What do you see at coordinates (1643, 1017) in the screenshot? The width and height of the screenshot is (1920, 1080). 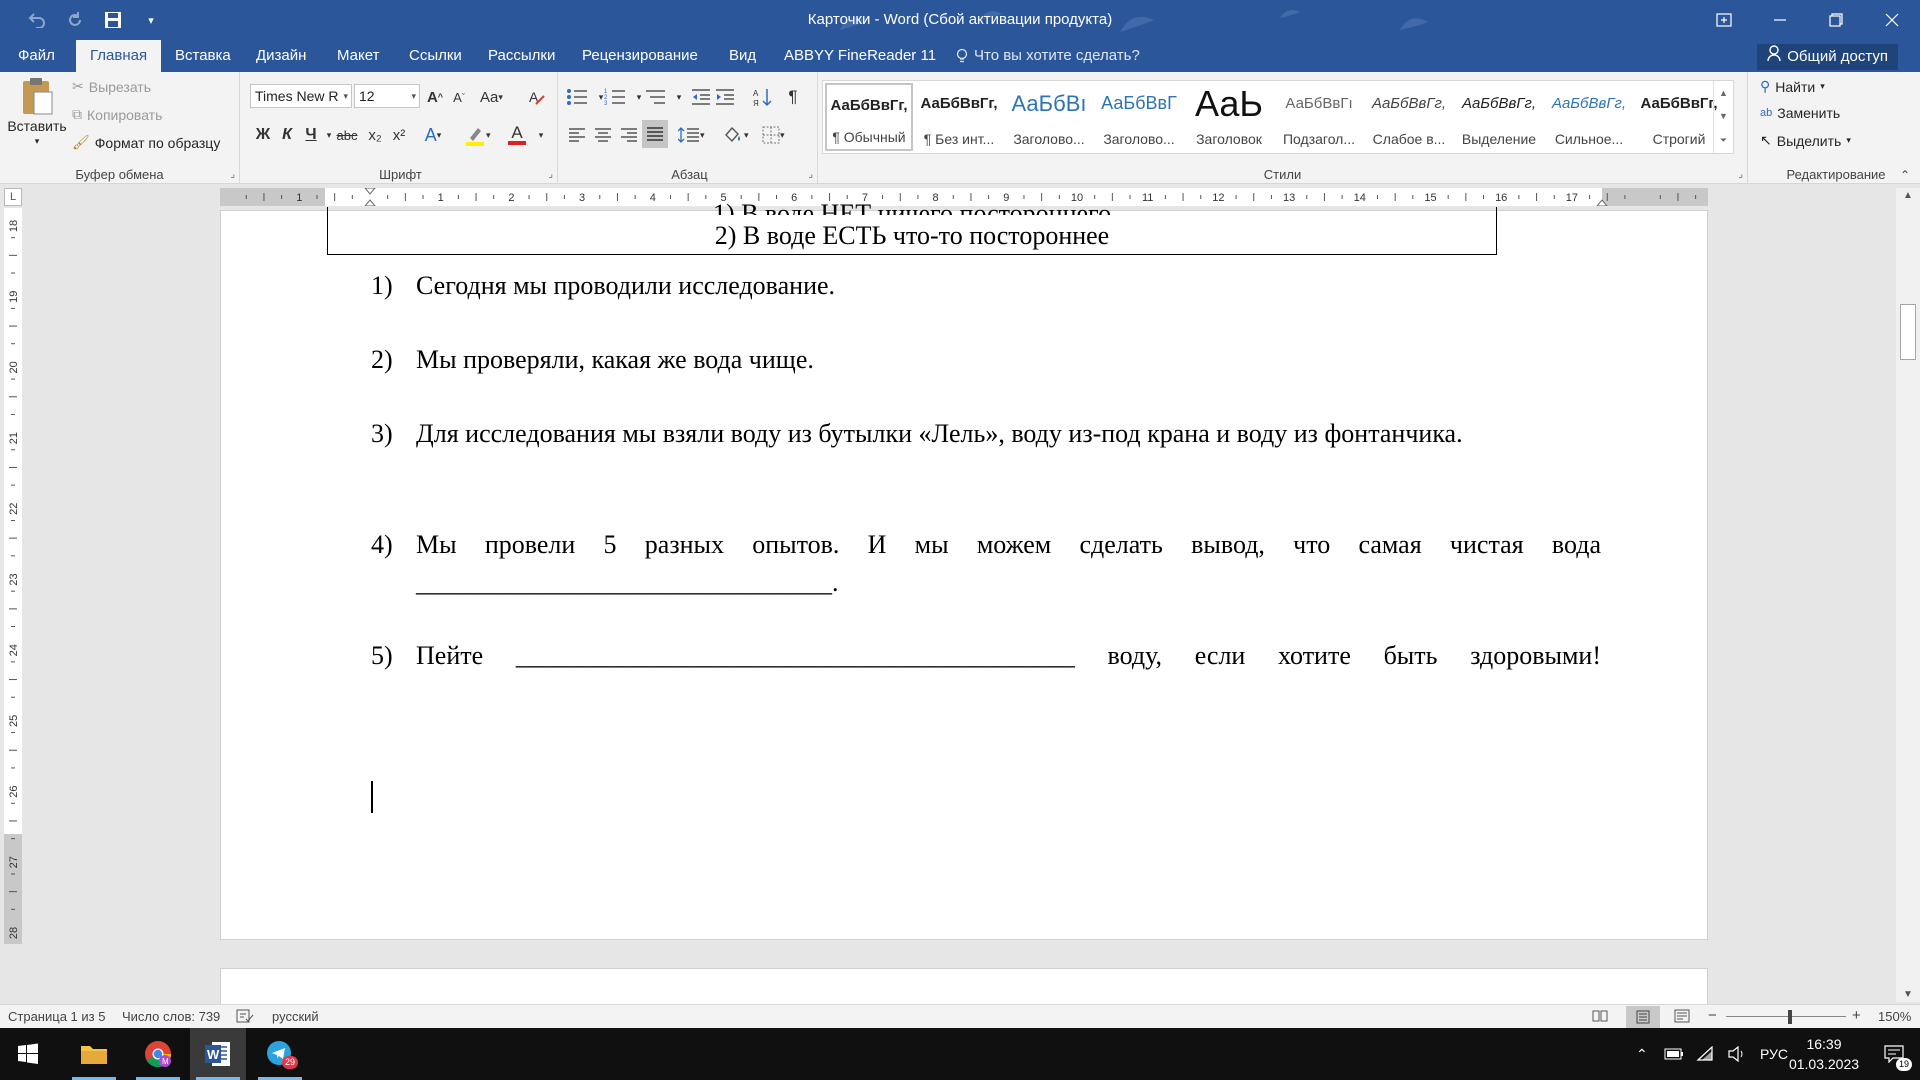 I see `print-layout-icon` at bounding box center [1643, 1017].